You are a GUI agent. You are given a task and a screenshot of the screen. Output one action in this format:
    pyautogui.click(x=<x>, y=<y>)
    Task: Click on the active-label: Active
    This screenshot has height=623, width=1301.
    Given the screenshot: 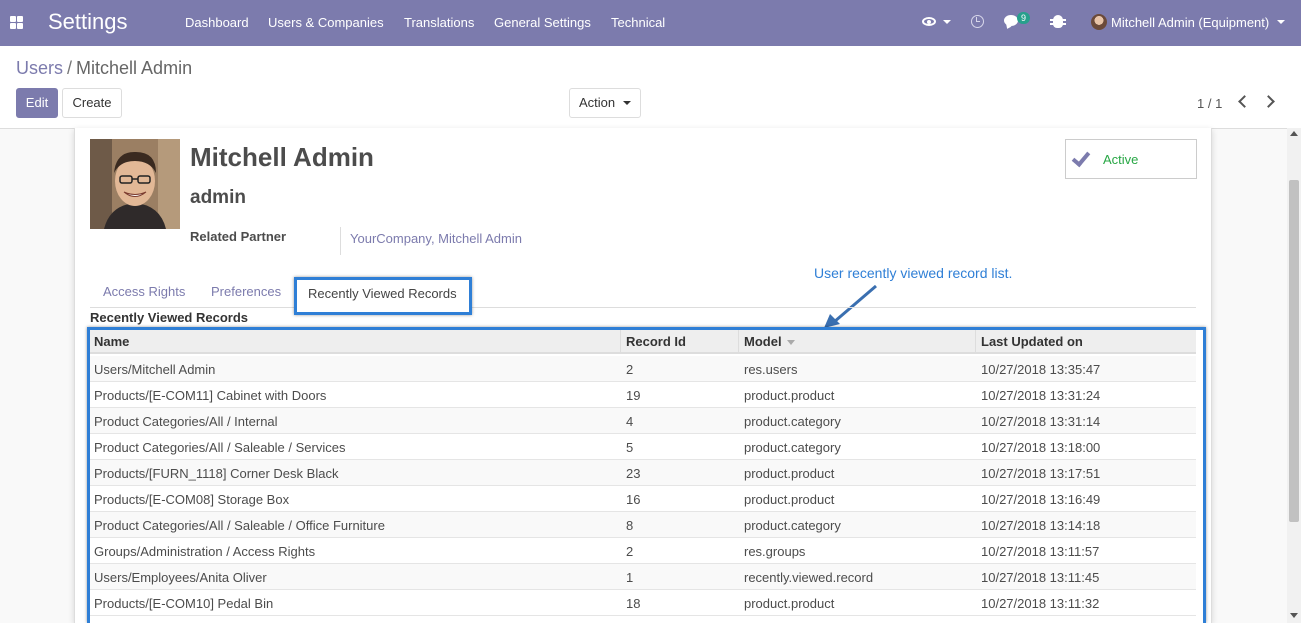 What is the action you would take?
    pyautogui.click(x=1121, y=159)
    